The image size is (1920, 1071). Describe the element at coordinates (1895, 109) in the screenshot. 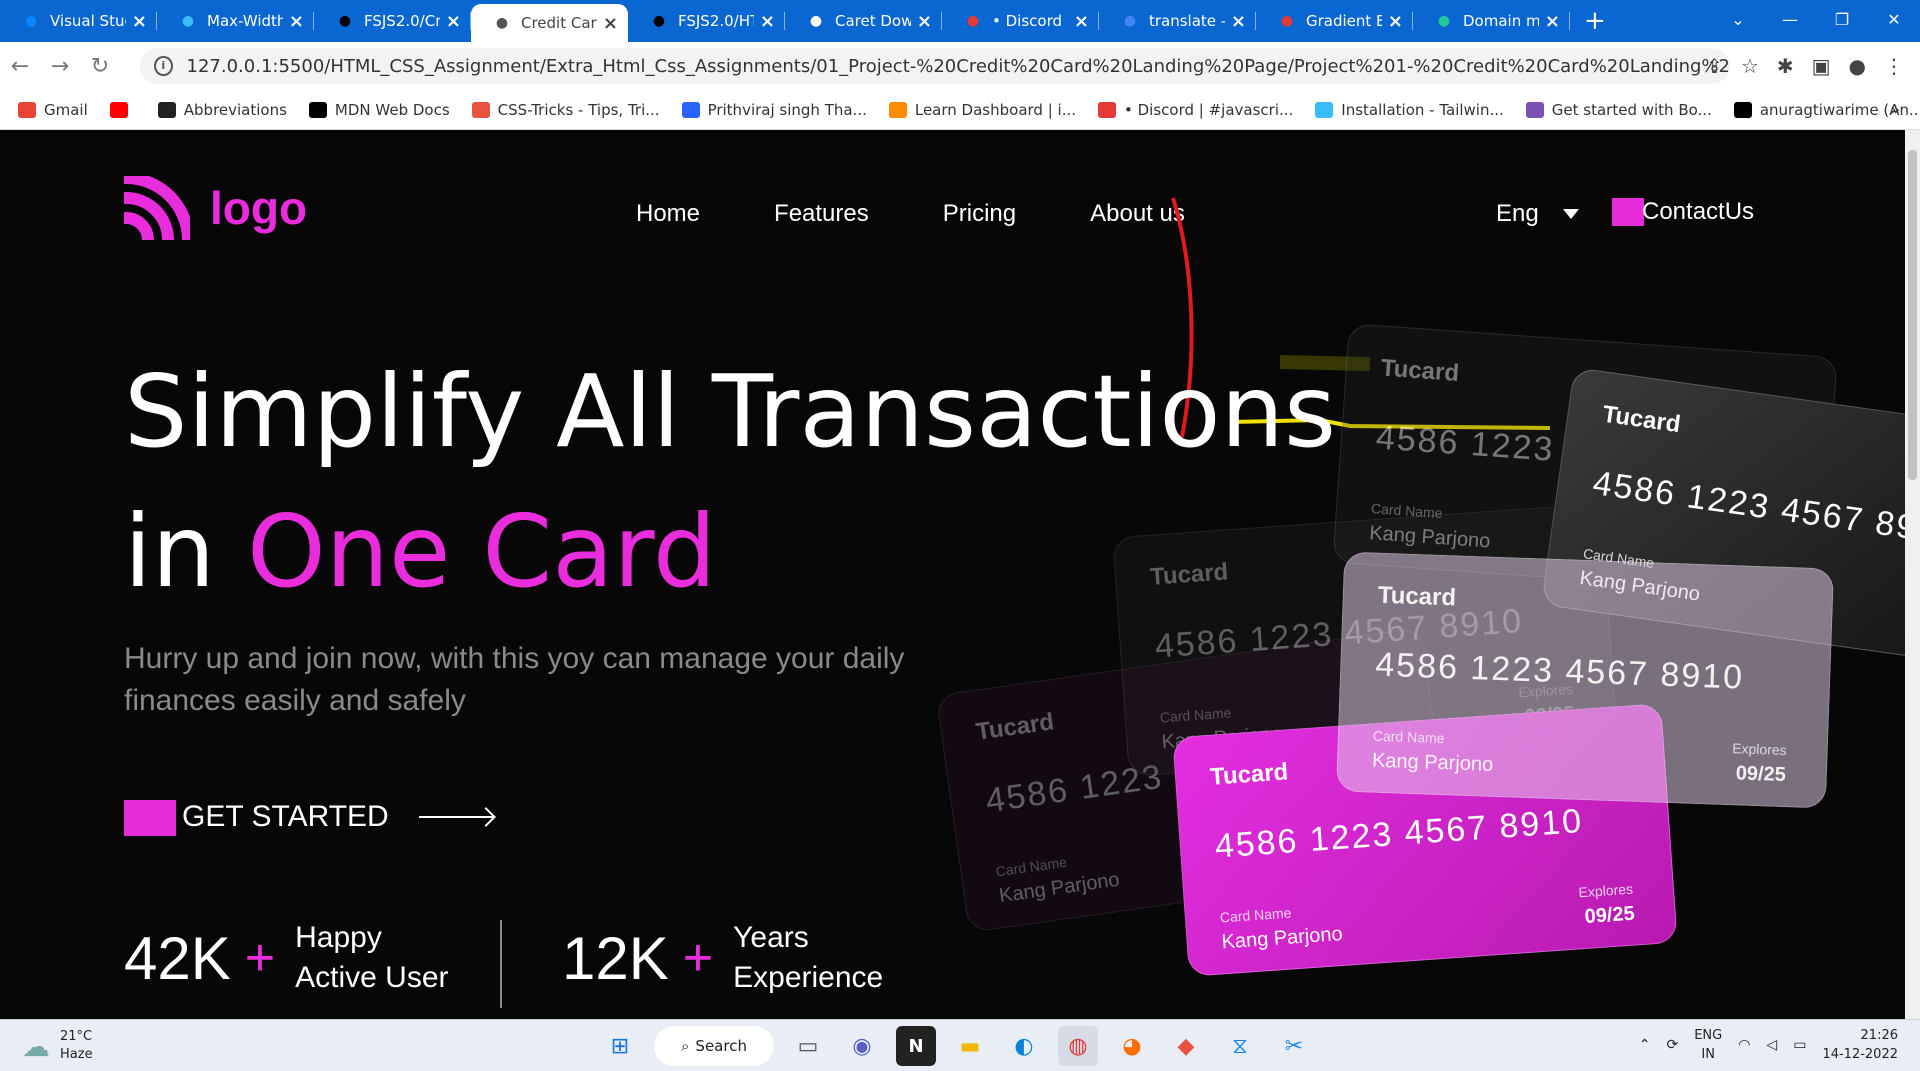

I see `more-bookmarks-icon: »` at that location.